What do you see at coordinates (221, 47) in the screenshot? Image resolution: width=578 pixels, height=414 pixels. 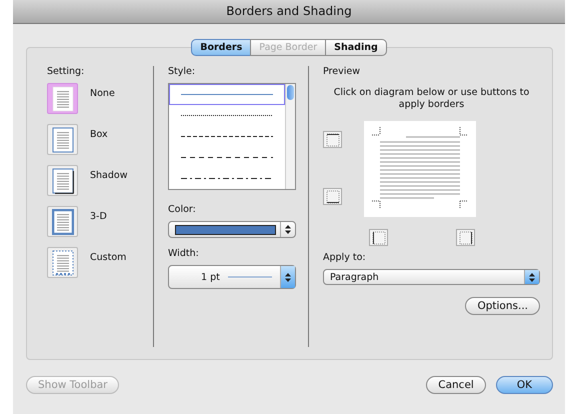 I see `tab: Borders` at bounding box center [221, 47].